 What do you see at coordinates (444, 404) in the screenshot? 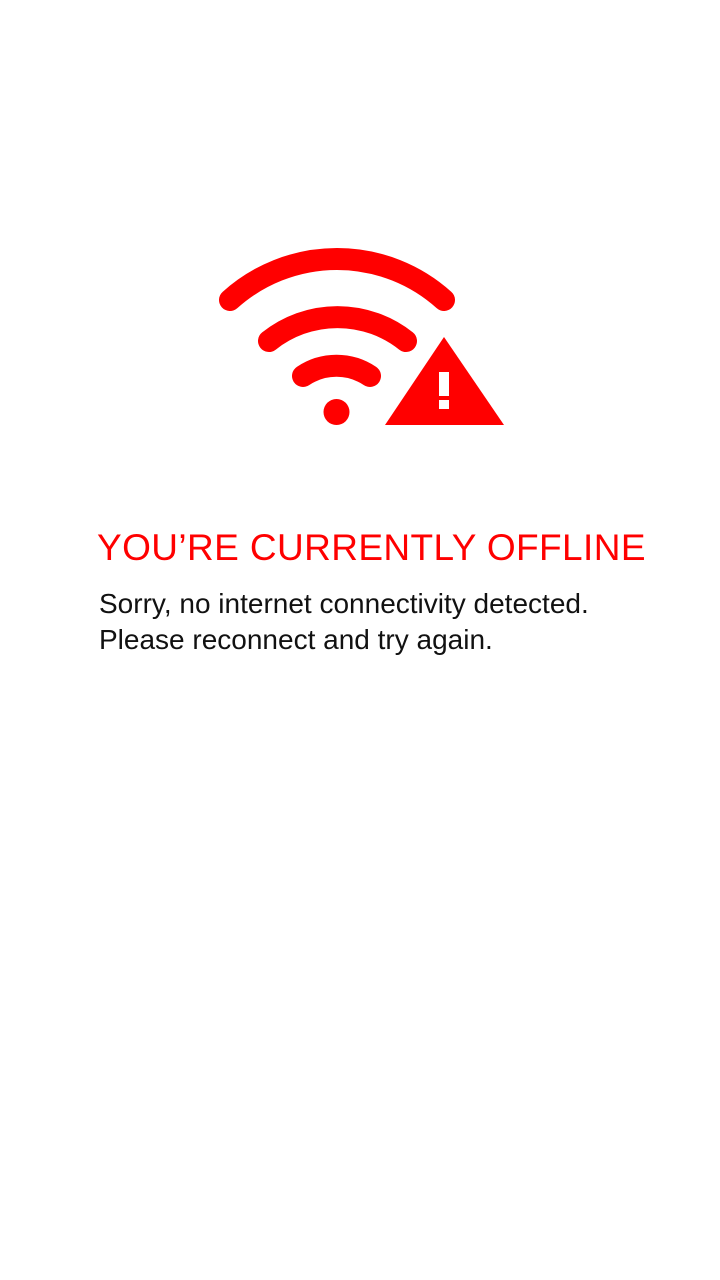
I see `warning-exclamation-dot` at bounding box center [444, 404].